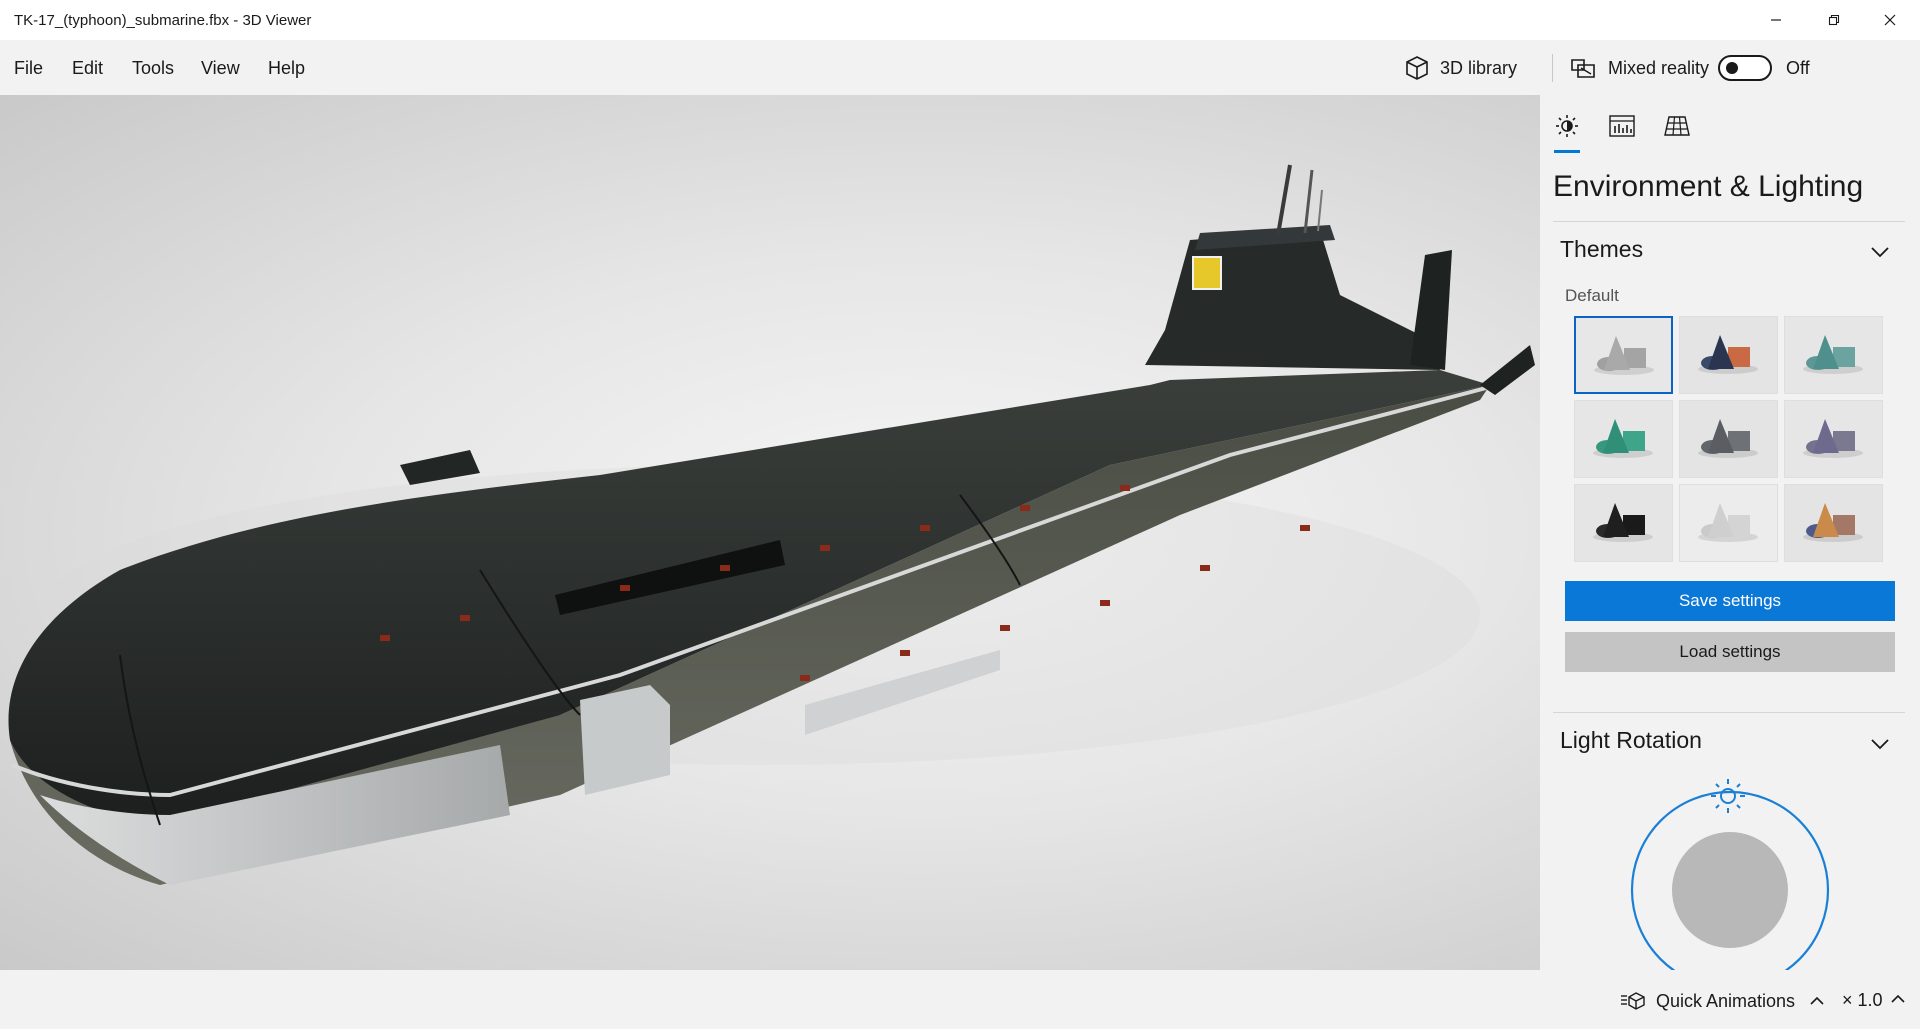 This screenshot has height=1029, width=1920. What do you see at coordinates (1798, 68) in the screenshot?
I see `mixed-reality-state: Off` at bounding box center [1798, 68].